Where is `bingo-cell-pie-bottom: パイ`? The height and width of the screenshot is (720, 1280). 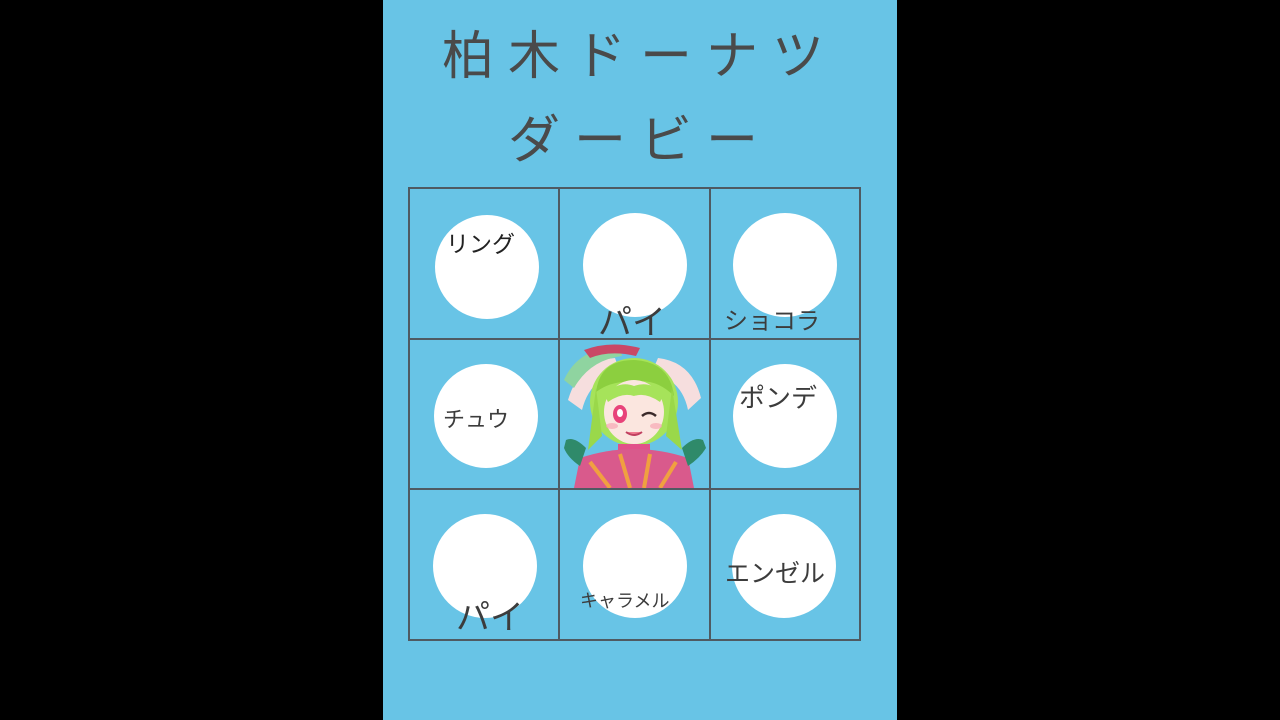 bingo-cell-pie-bottom: パイ is located at coordinates (485, 564).